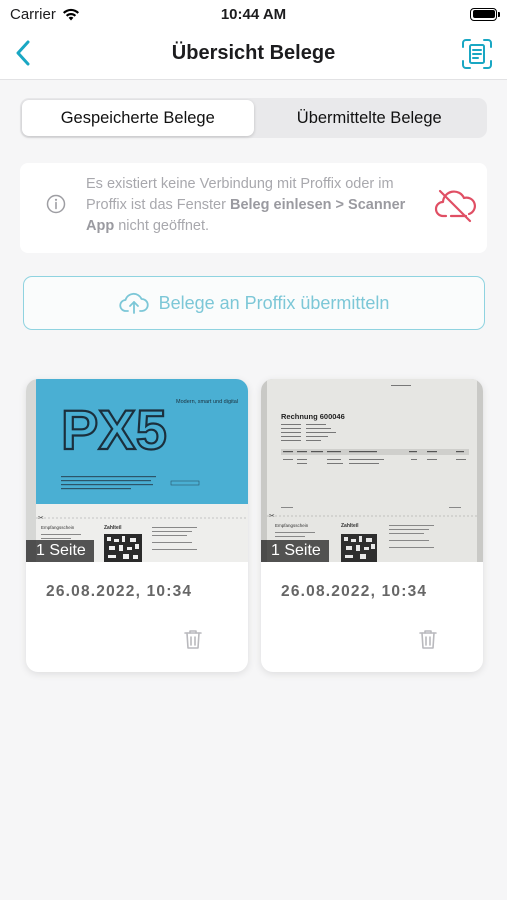 The height and width of the screenshot is (900, 507). I want to click on cloud-upload-icon, so click(133, 303).